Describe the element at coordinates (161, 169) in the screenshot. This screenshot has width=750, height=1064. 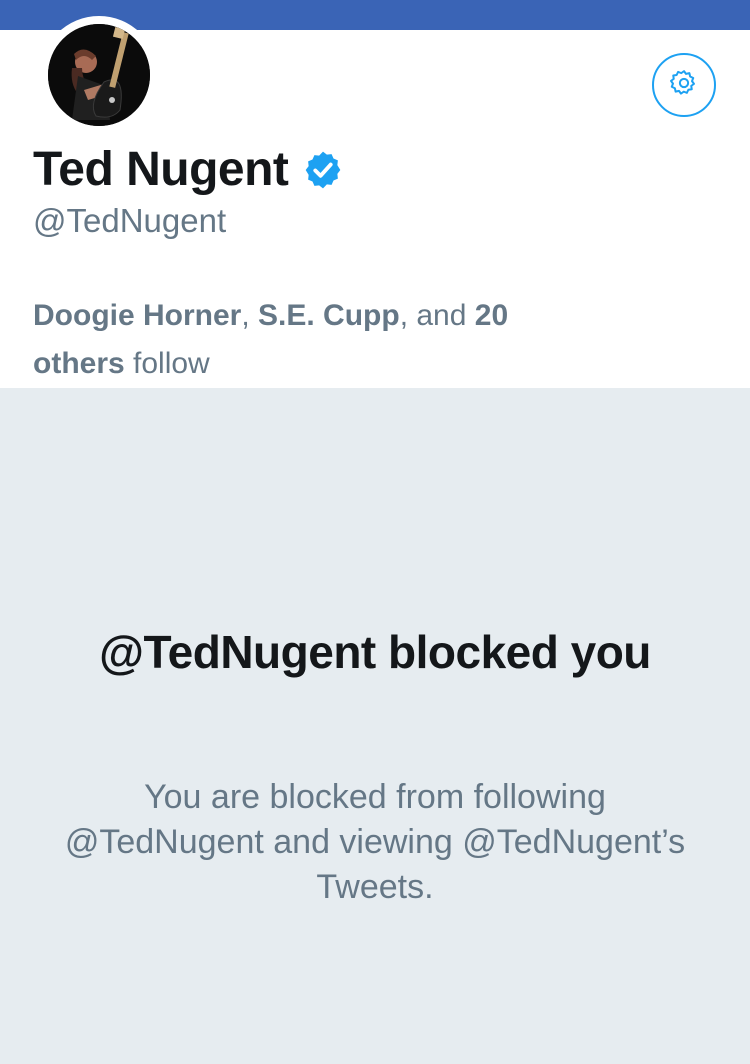
I see `profile-name: Ted Nugent` at that location.